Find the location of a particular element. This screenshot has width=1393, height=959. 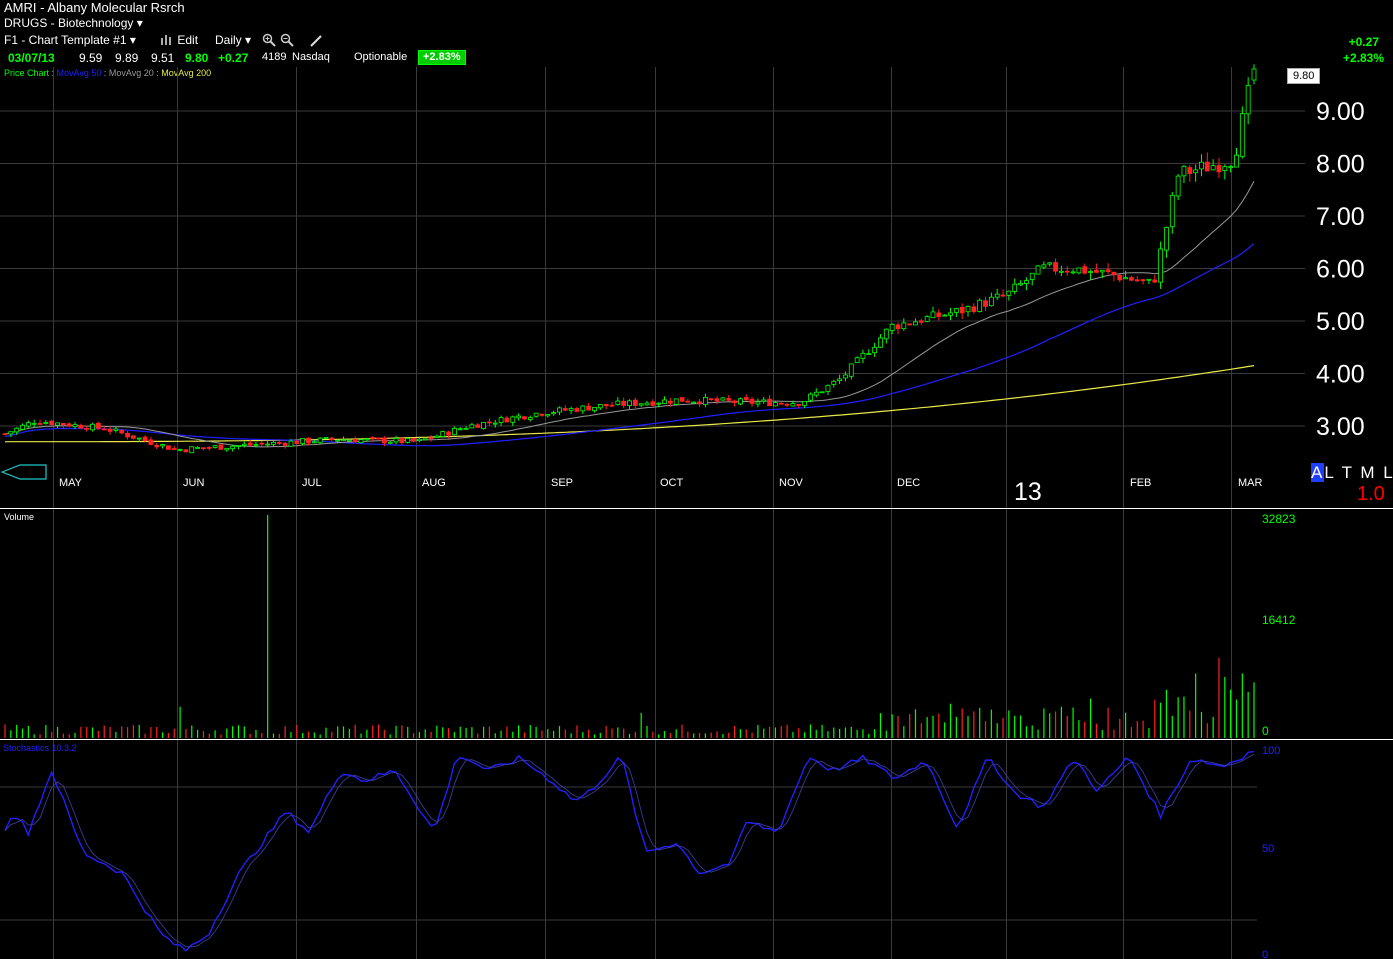

price-axis-label: 4.00 is located at coordinates (1340, 375).